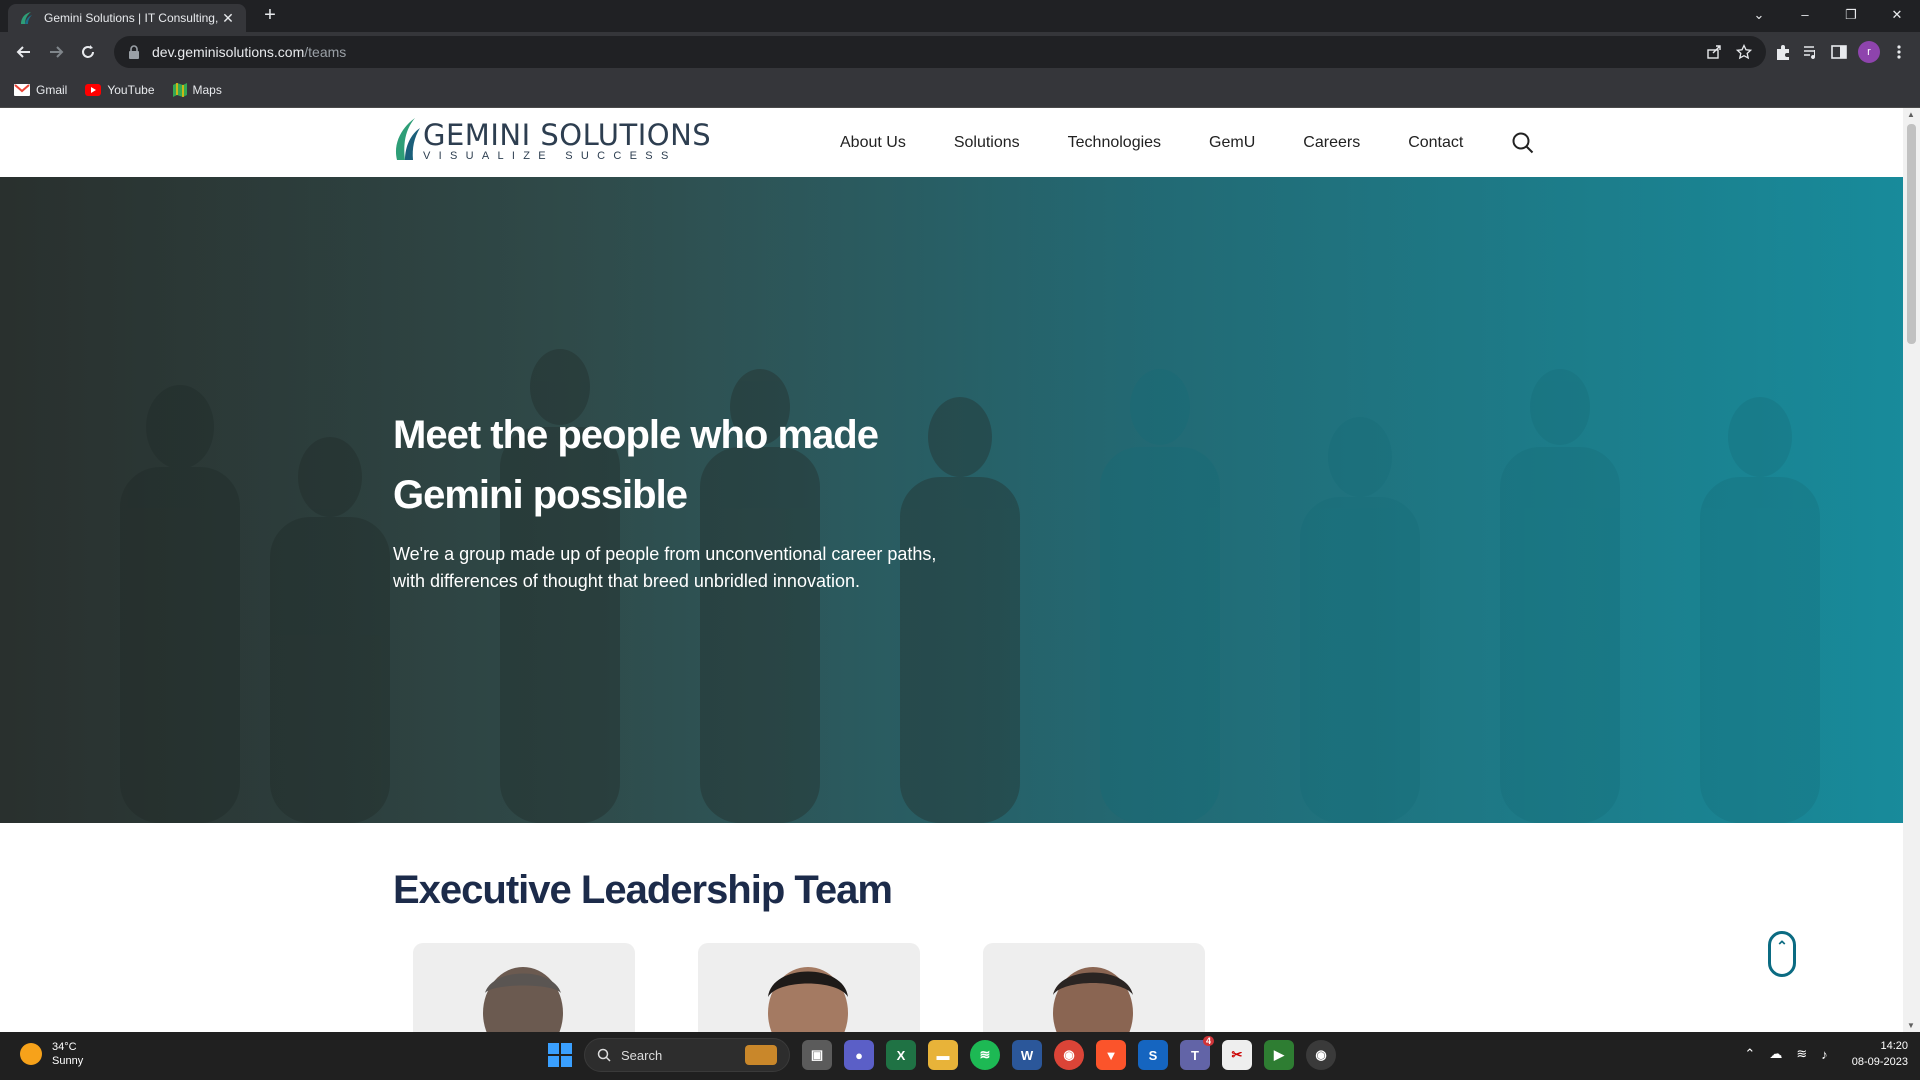  I want to click on file-explorer-icon: ▬, so click(943, 1055).